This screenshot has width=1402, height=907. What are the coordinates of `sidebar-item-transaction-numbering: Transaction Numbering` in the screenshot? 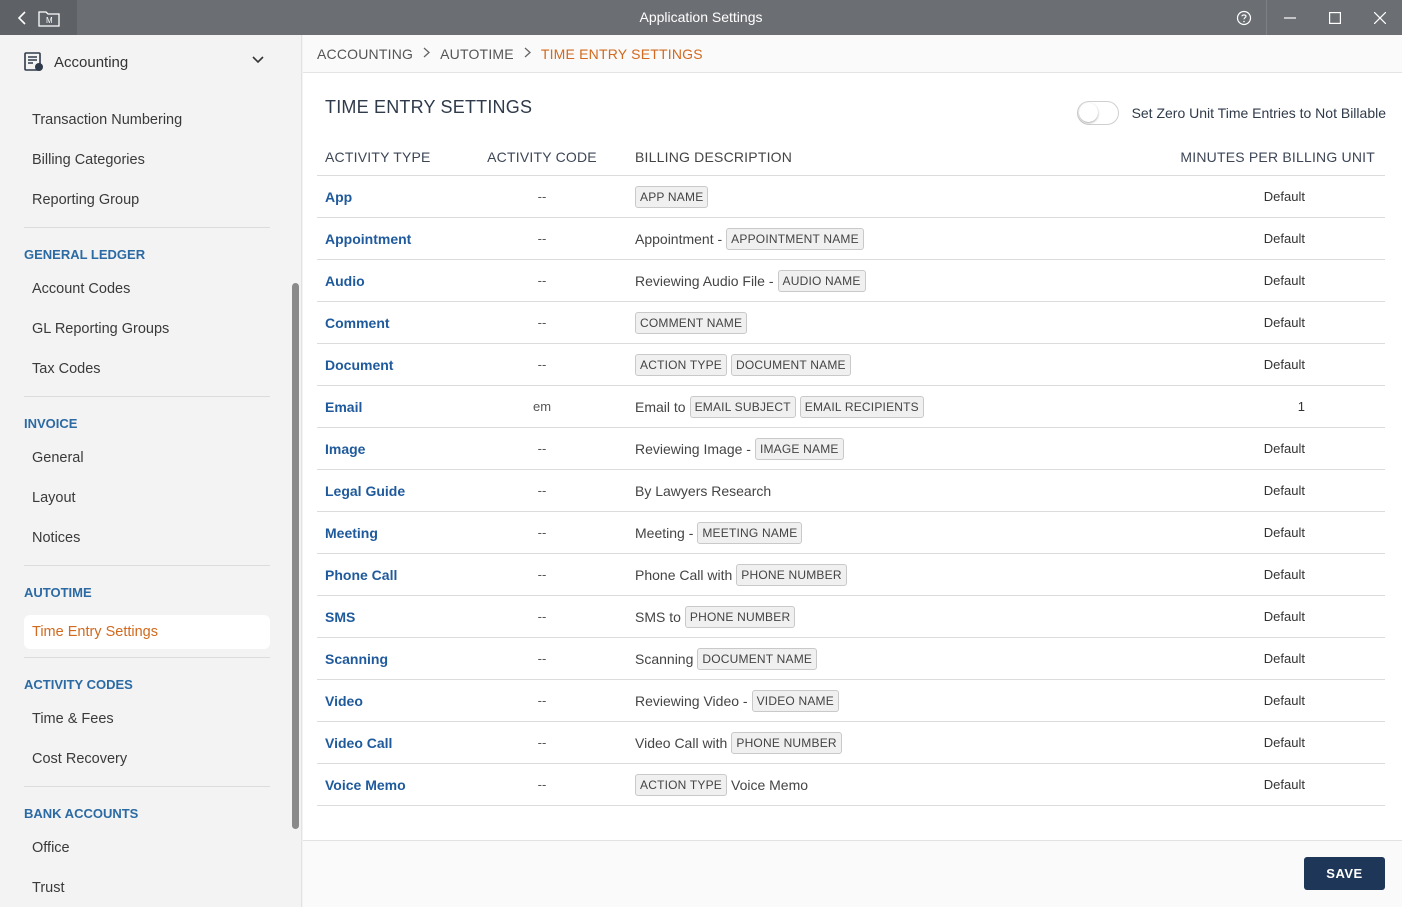 It's located at (145, 125).